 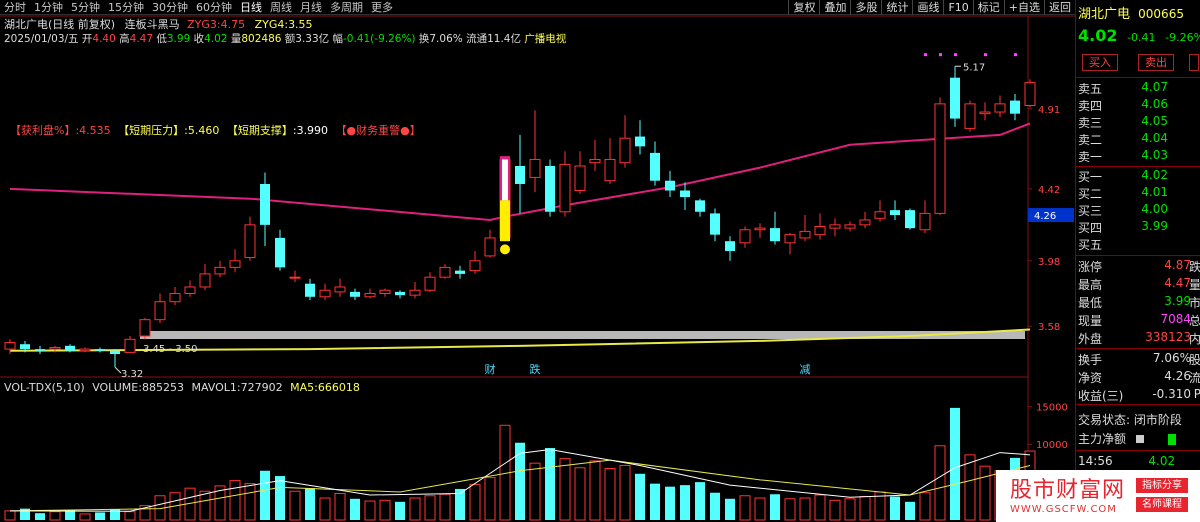 I want to click on stat-label: 外盘, so click(x=1090, y=339).